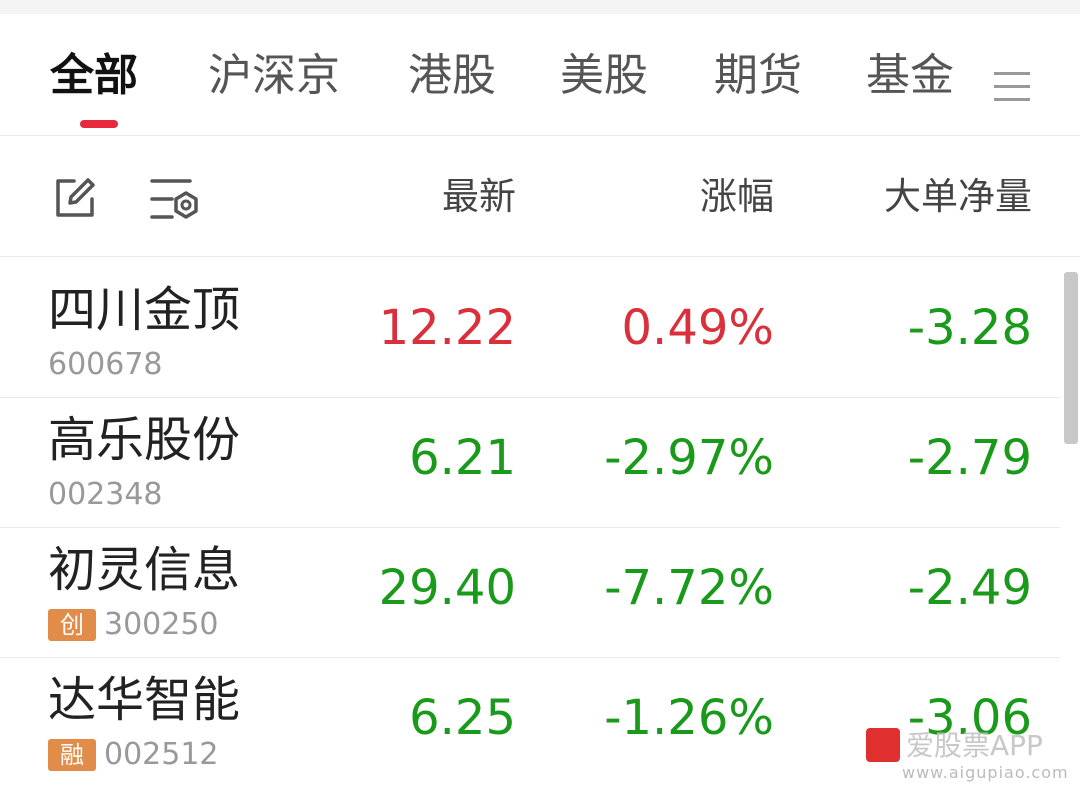 This screenshot has width=1080, height=787. Describe the element at coordinates (969, 588) in the screenshot. I see `net-flow: -2.49` at that location.